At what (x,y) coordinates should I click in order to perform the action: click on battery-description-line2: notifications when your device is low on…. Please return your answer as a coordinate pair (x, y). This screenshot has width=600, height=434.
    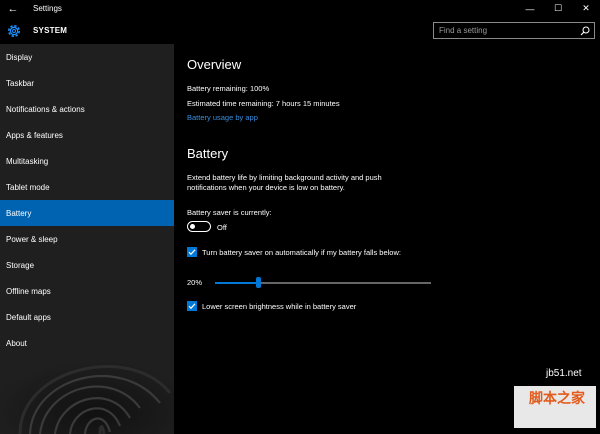
    Looking at the image, I should click on (266, 187).